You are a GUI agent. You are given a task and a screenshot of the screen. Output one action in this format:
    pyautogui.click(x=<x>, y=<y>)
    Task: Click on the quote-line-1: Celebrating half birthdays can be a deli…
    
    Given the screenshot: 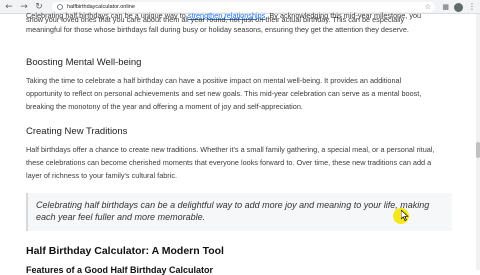 What is the action you would take?
    pyautogui.click(x=233, y=205)
    